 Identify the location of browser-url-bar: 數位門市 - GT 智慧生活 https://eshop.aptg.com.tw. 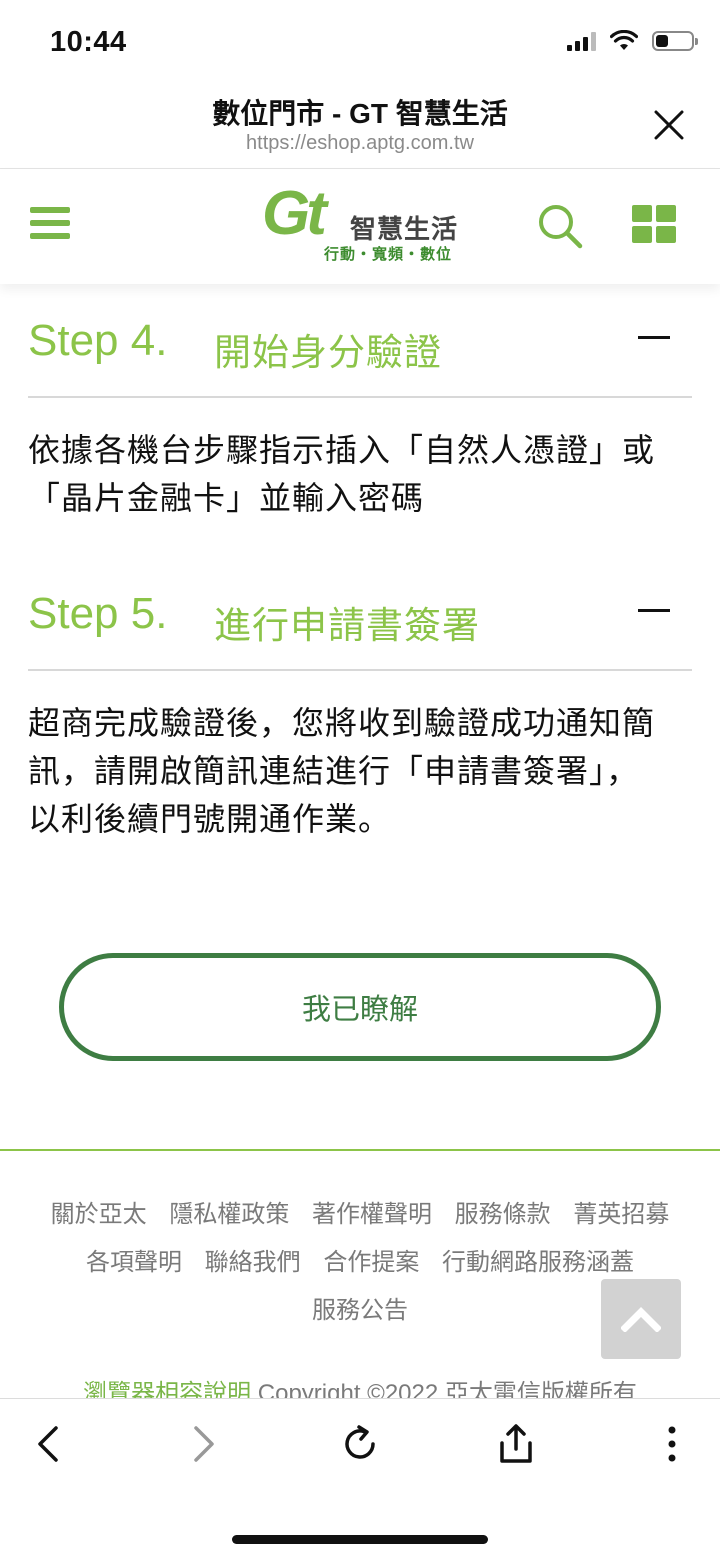
(360, 128).